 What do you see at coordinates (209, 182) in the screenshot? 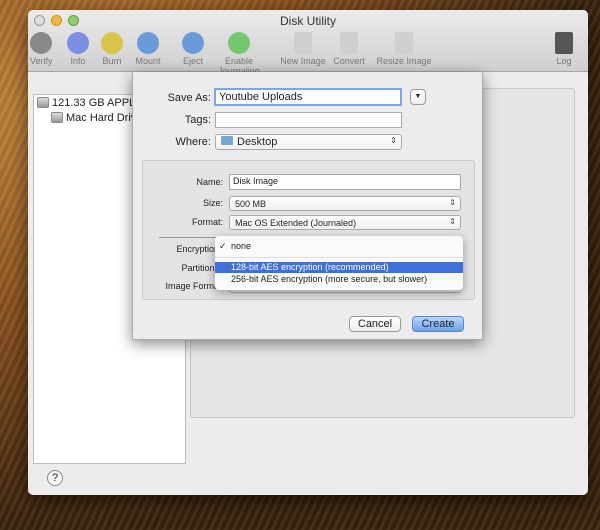
I see `name-label: Name:` at bounding box center [209, 182].